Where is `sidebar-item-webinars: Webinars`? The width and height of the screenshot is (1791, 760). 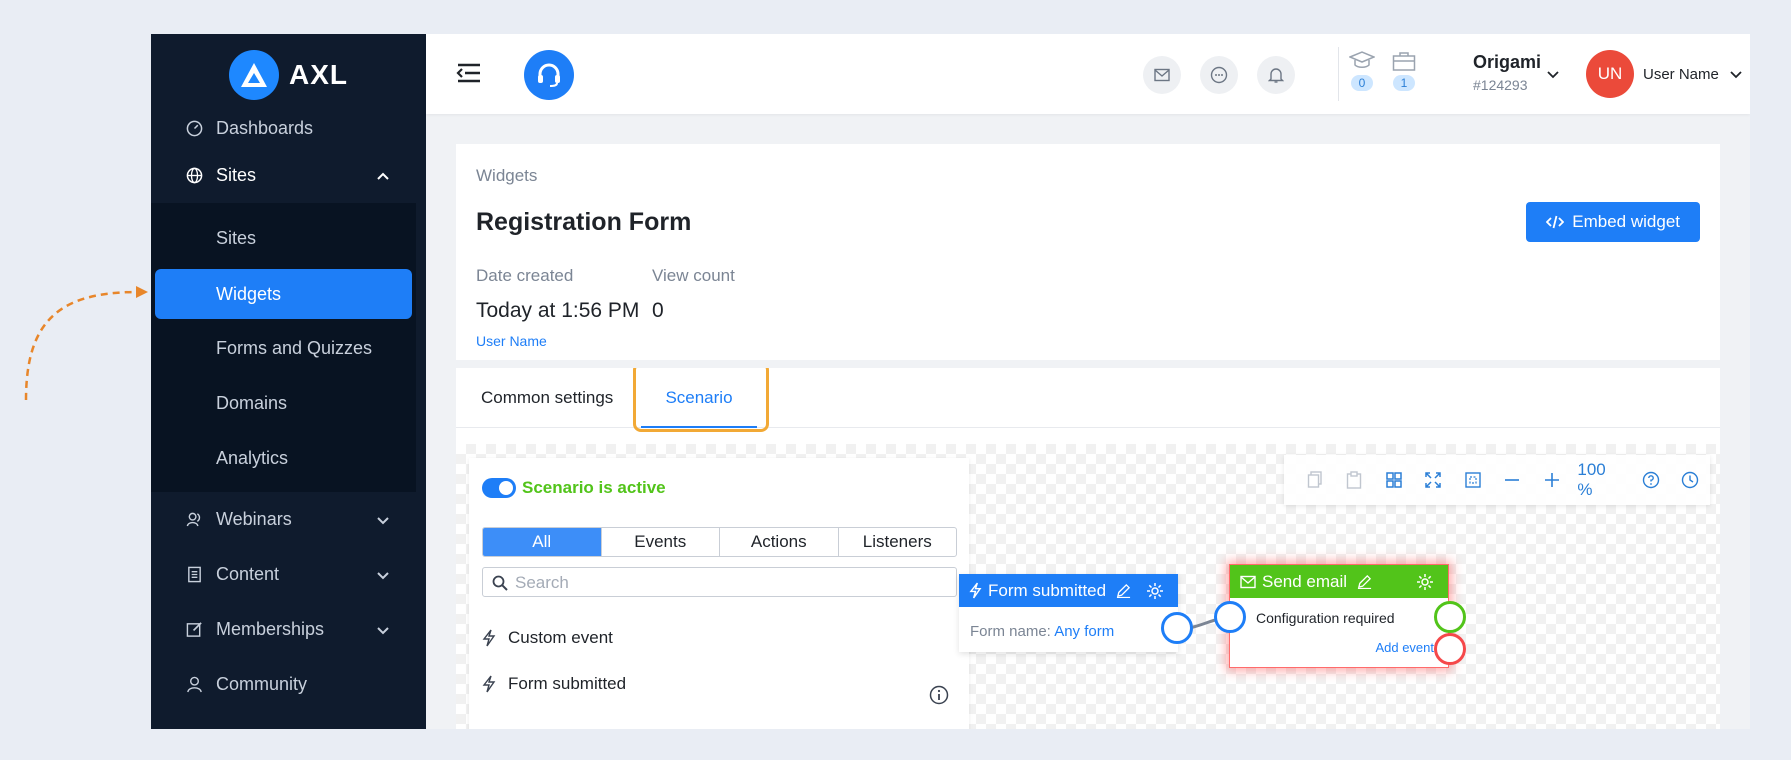 sidebar-item-webinars: Webinars is located at coordinates (288, 519).